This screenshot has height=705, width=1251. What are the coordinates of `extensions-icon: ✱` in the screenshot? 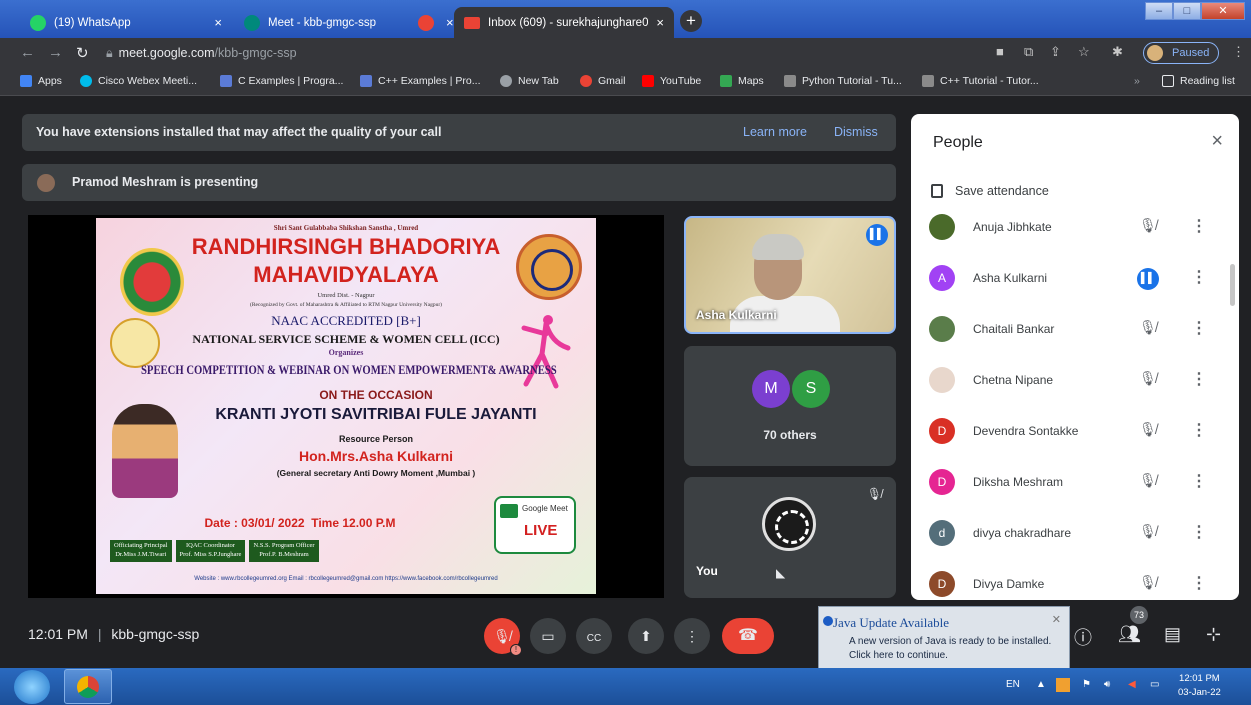 It's located at (1117, 52).